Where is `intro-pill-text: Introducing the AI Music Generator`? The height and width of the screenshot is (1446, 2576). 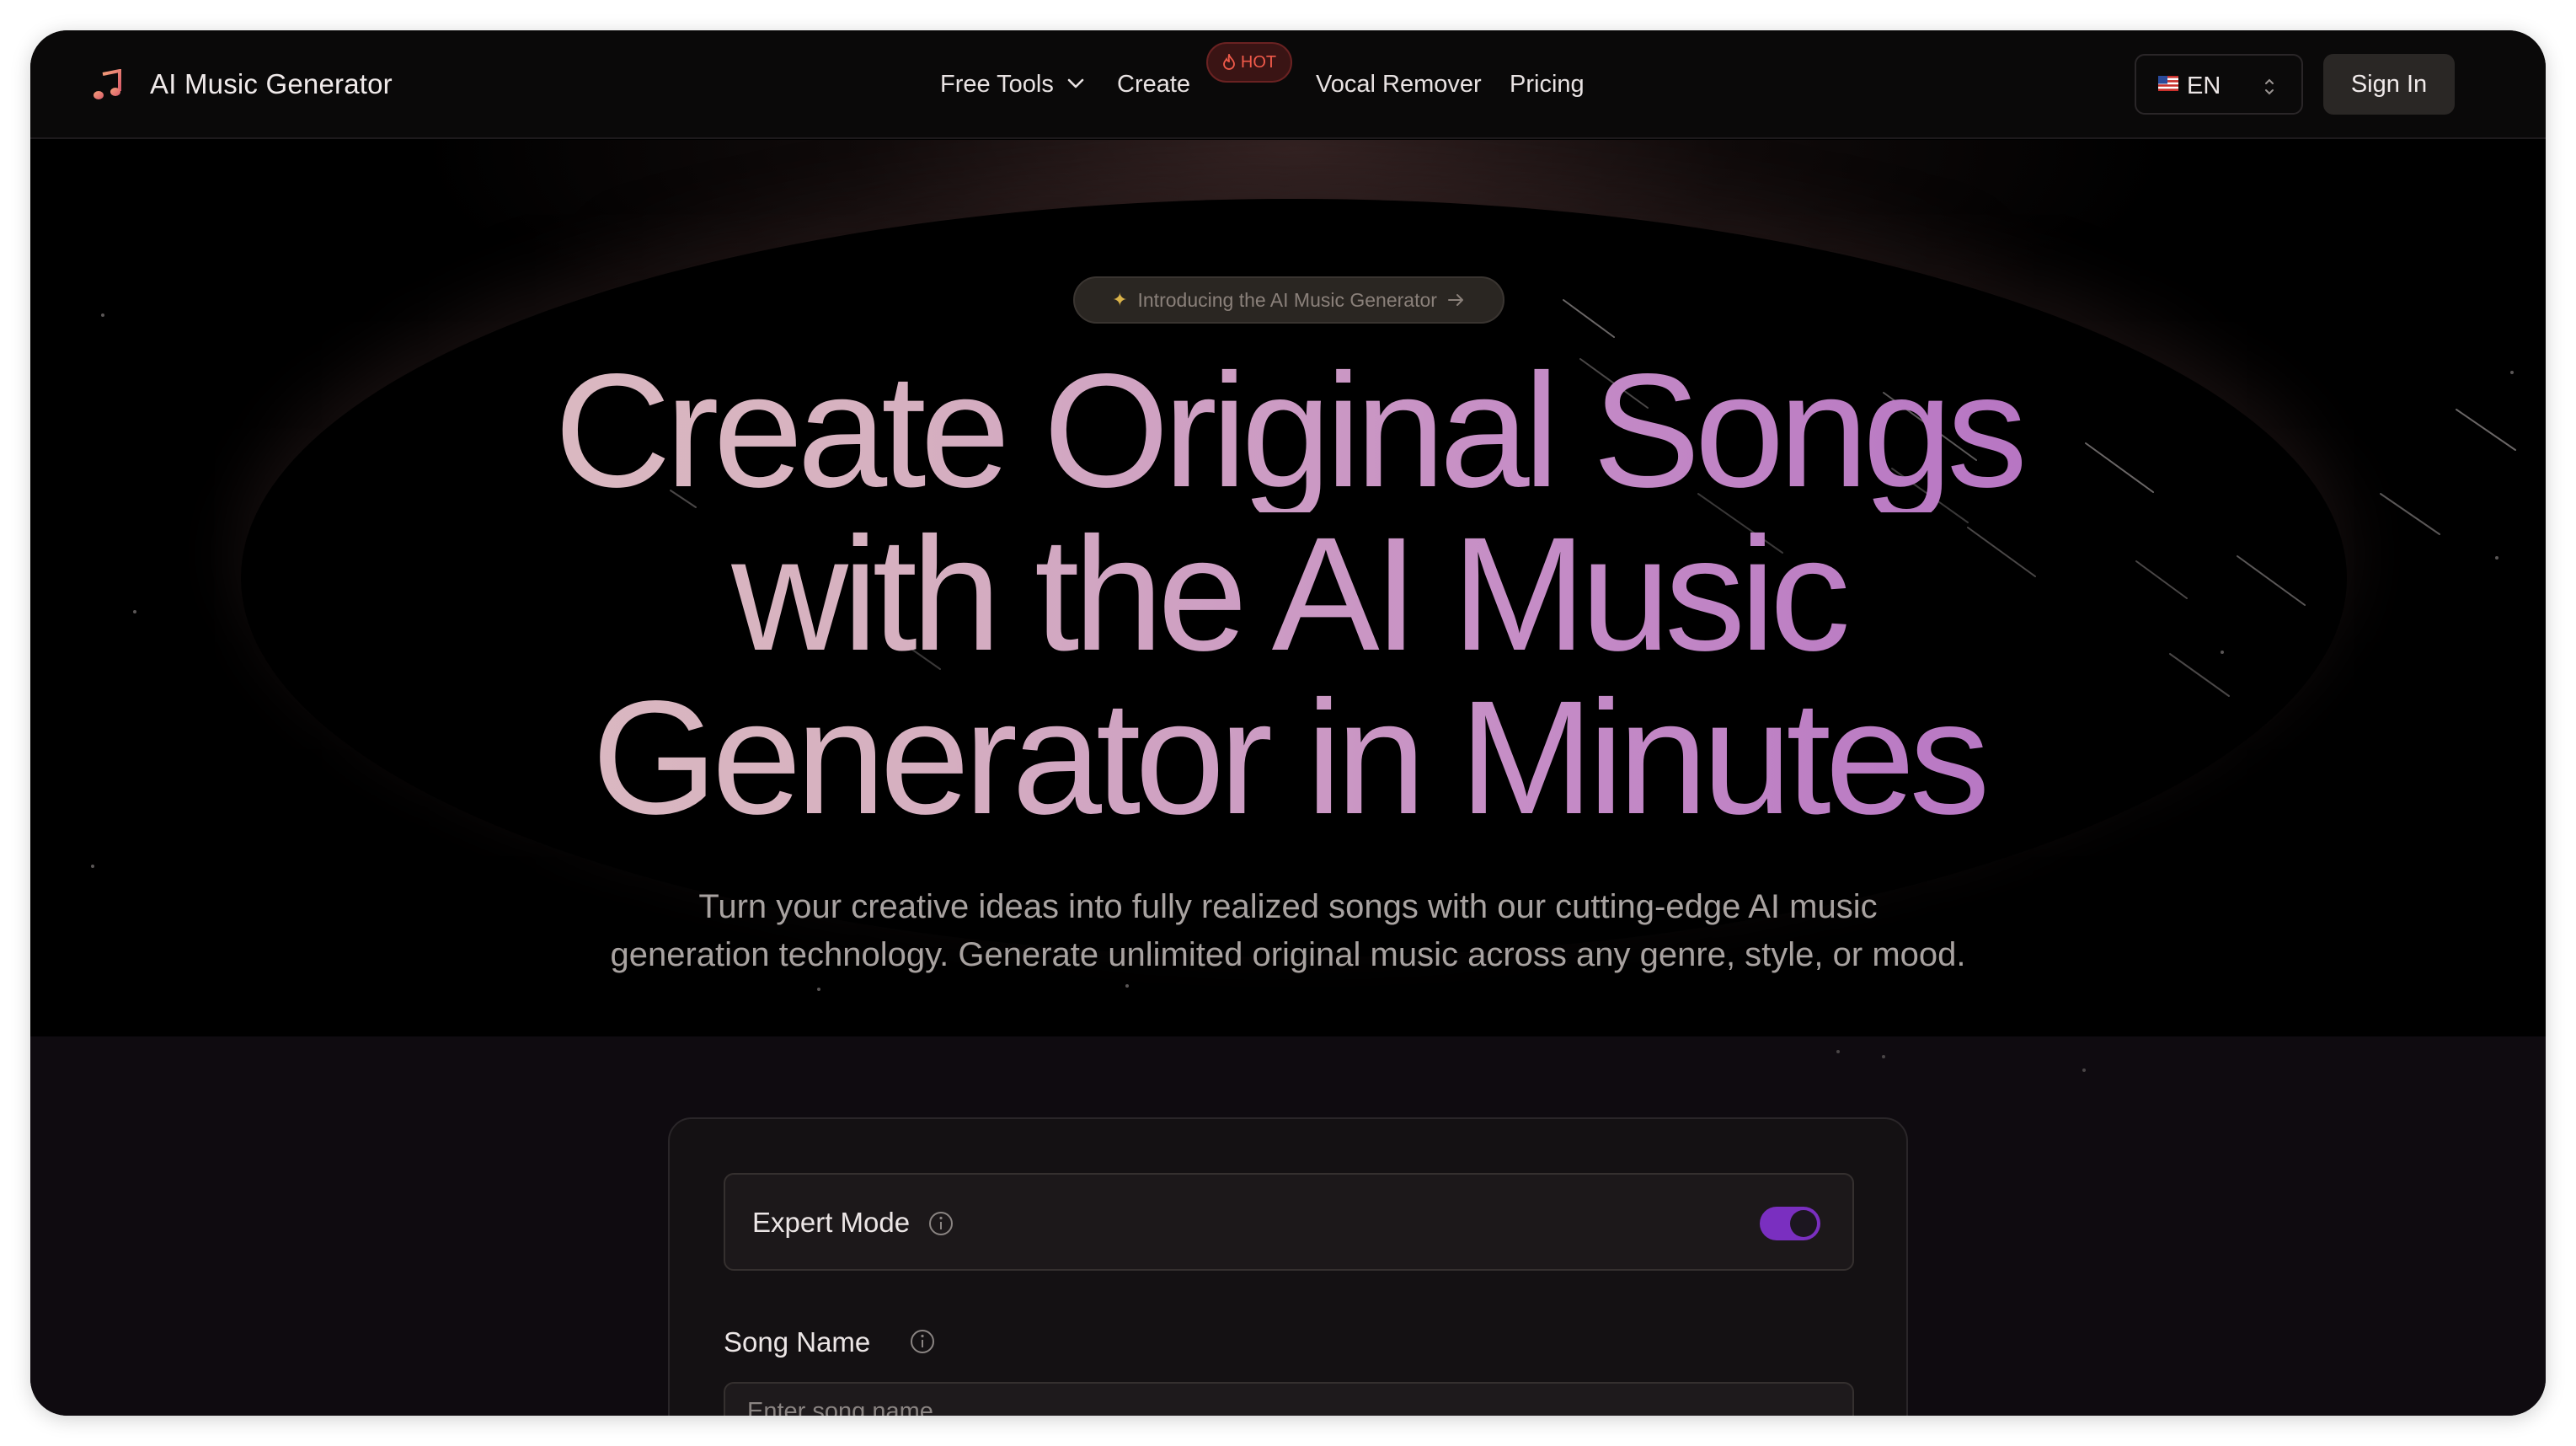 intro-pill-text: Introducing the AI Music Generator is located at coordinates (1287, 300).